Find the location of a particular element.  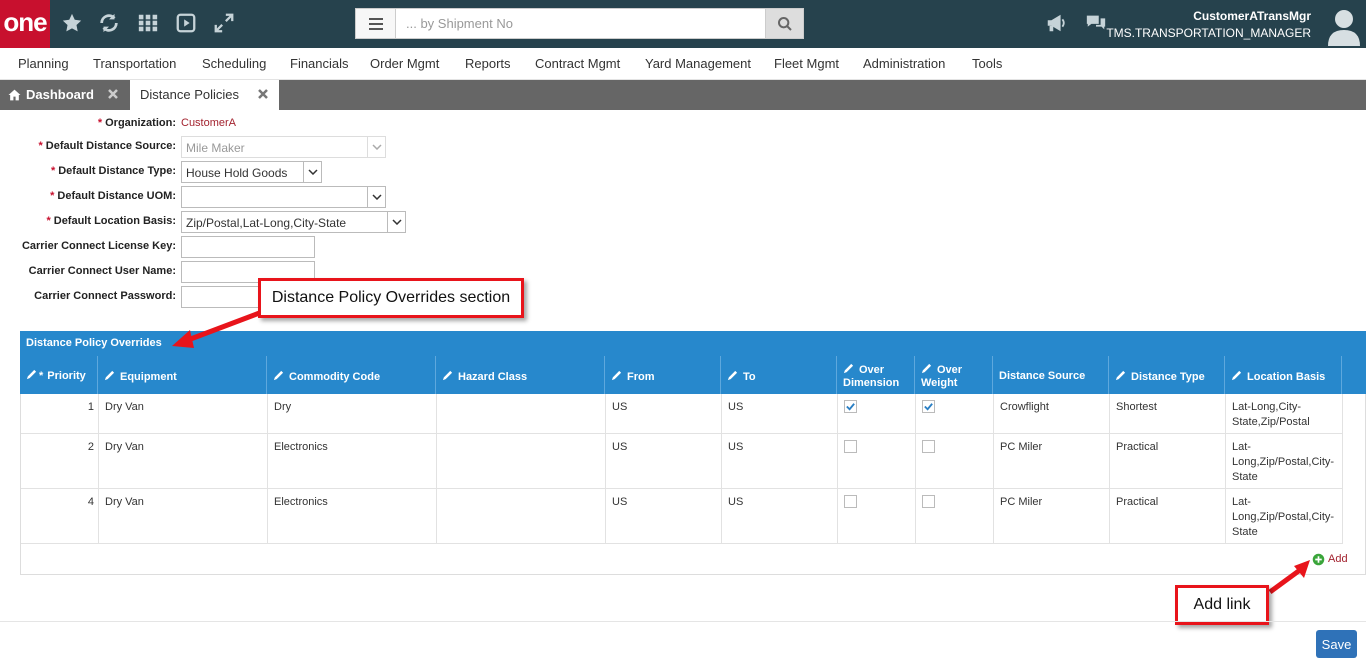

menu-item-scheduling: Scheduling is located at coordinates (234, 63).